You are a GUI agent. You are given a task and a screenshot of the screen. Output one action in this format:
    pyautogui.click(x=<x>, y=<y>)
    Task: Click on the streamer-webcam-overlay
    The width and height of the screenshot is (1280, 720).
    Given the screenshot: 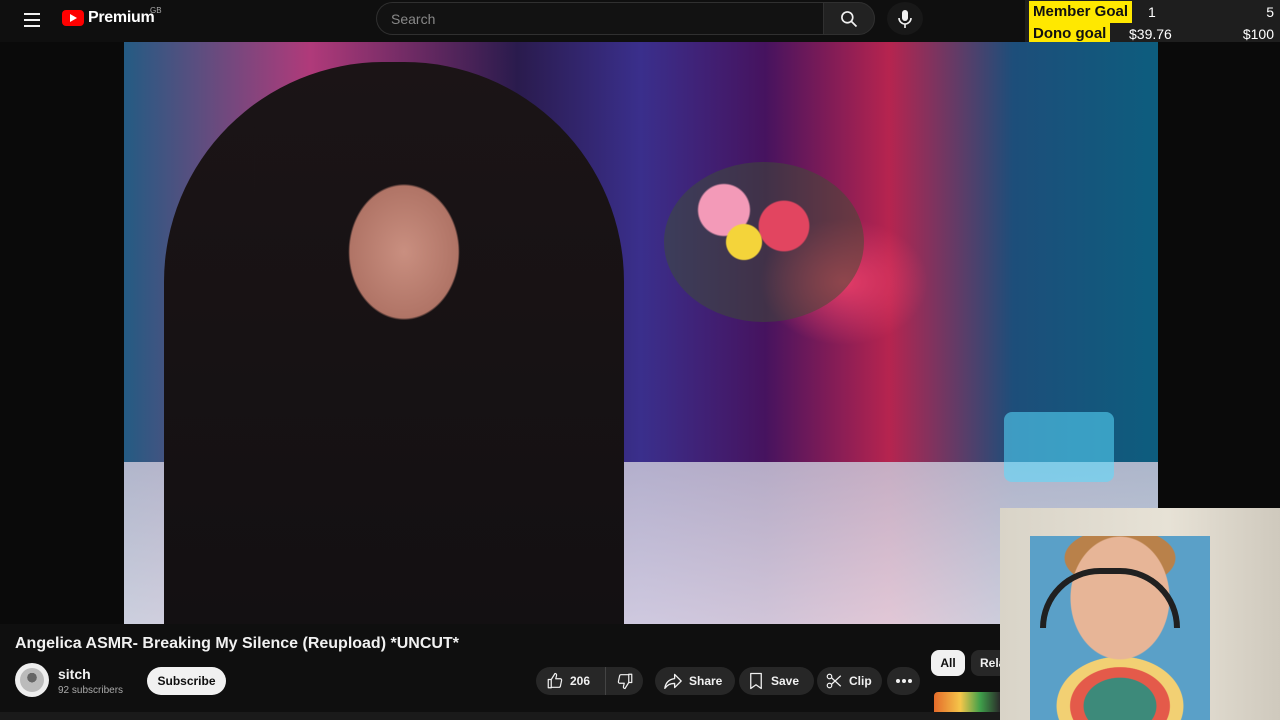 What is the action you would take?
    pyautogui.click(x=1140, y=614)
    